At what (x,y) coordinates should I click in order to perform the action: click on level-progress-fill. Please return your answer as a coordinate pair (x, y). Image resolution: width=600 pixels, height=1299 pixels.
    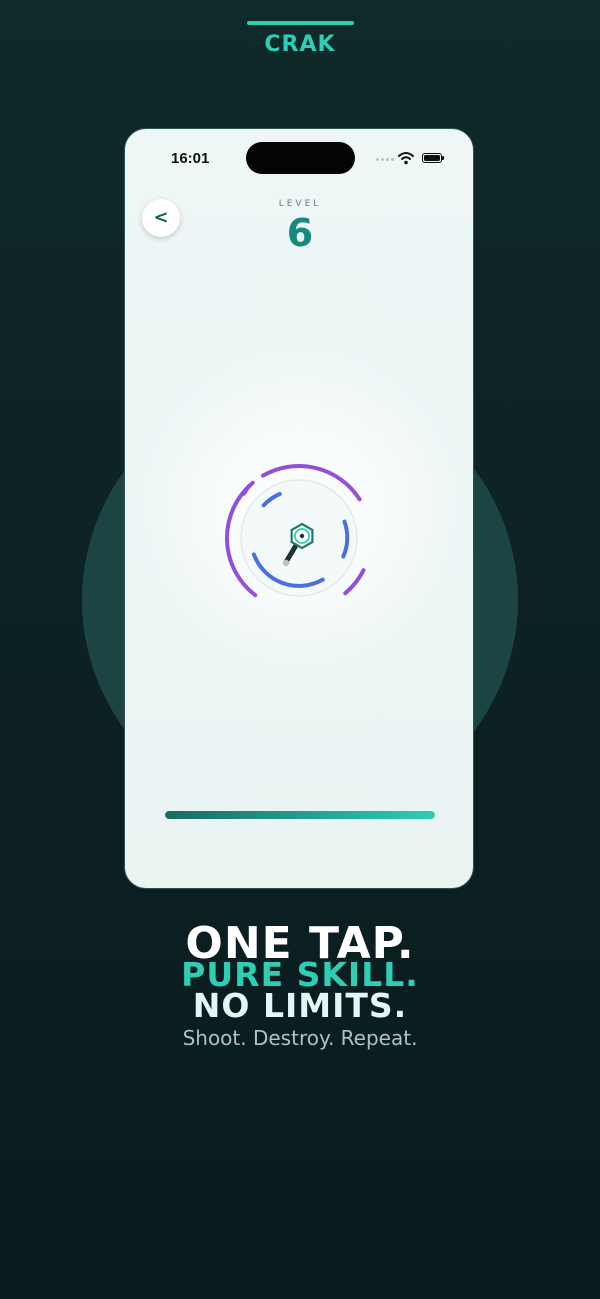
    Looking at the image, I should click on (300, 815).